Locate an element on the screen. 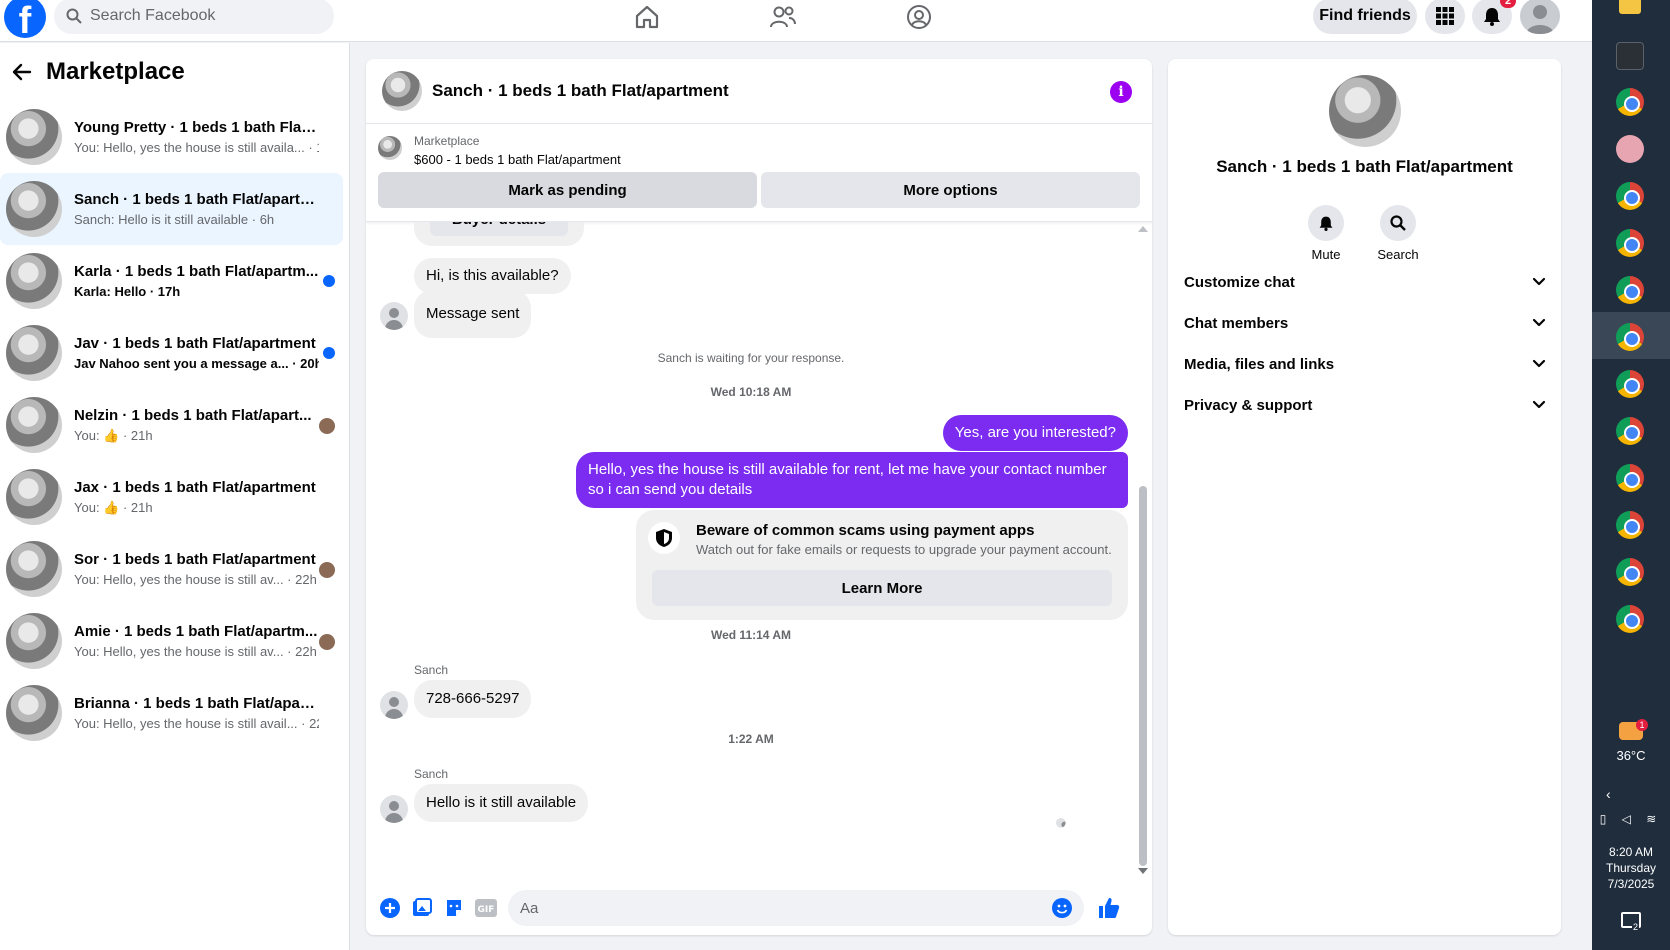 Image resolution: width=1670 pixels, height=950 pixels. message-input-box is located at coordinates (796, 908).